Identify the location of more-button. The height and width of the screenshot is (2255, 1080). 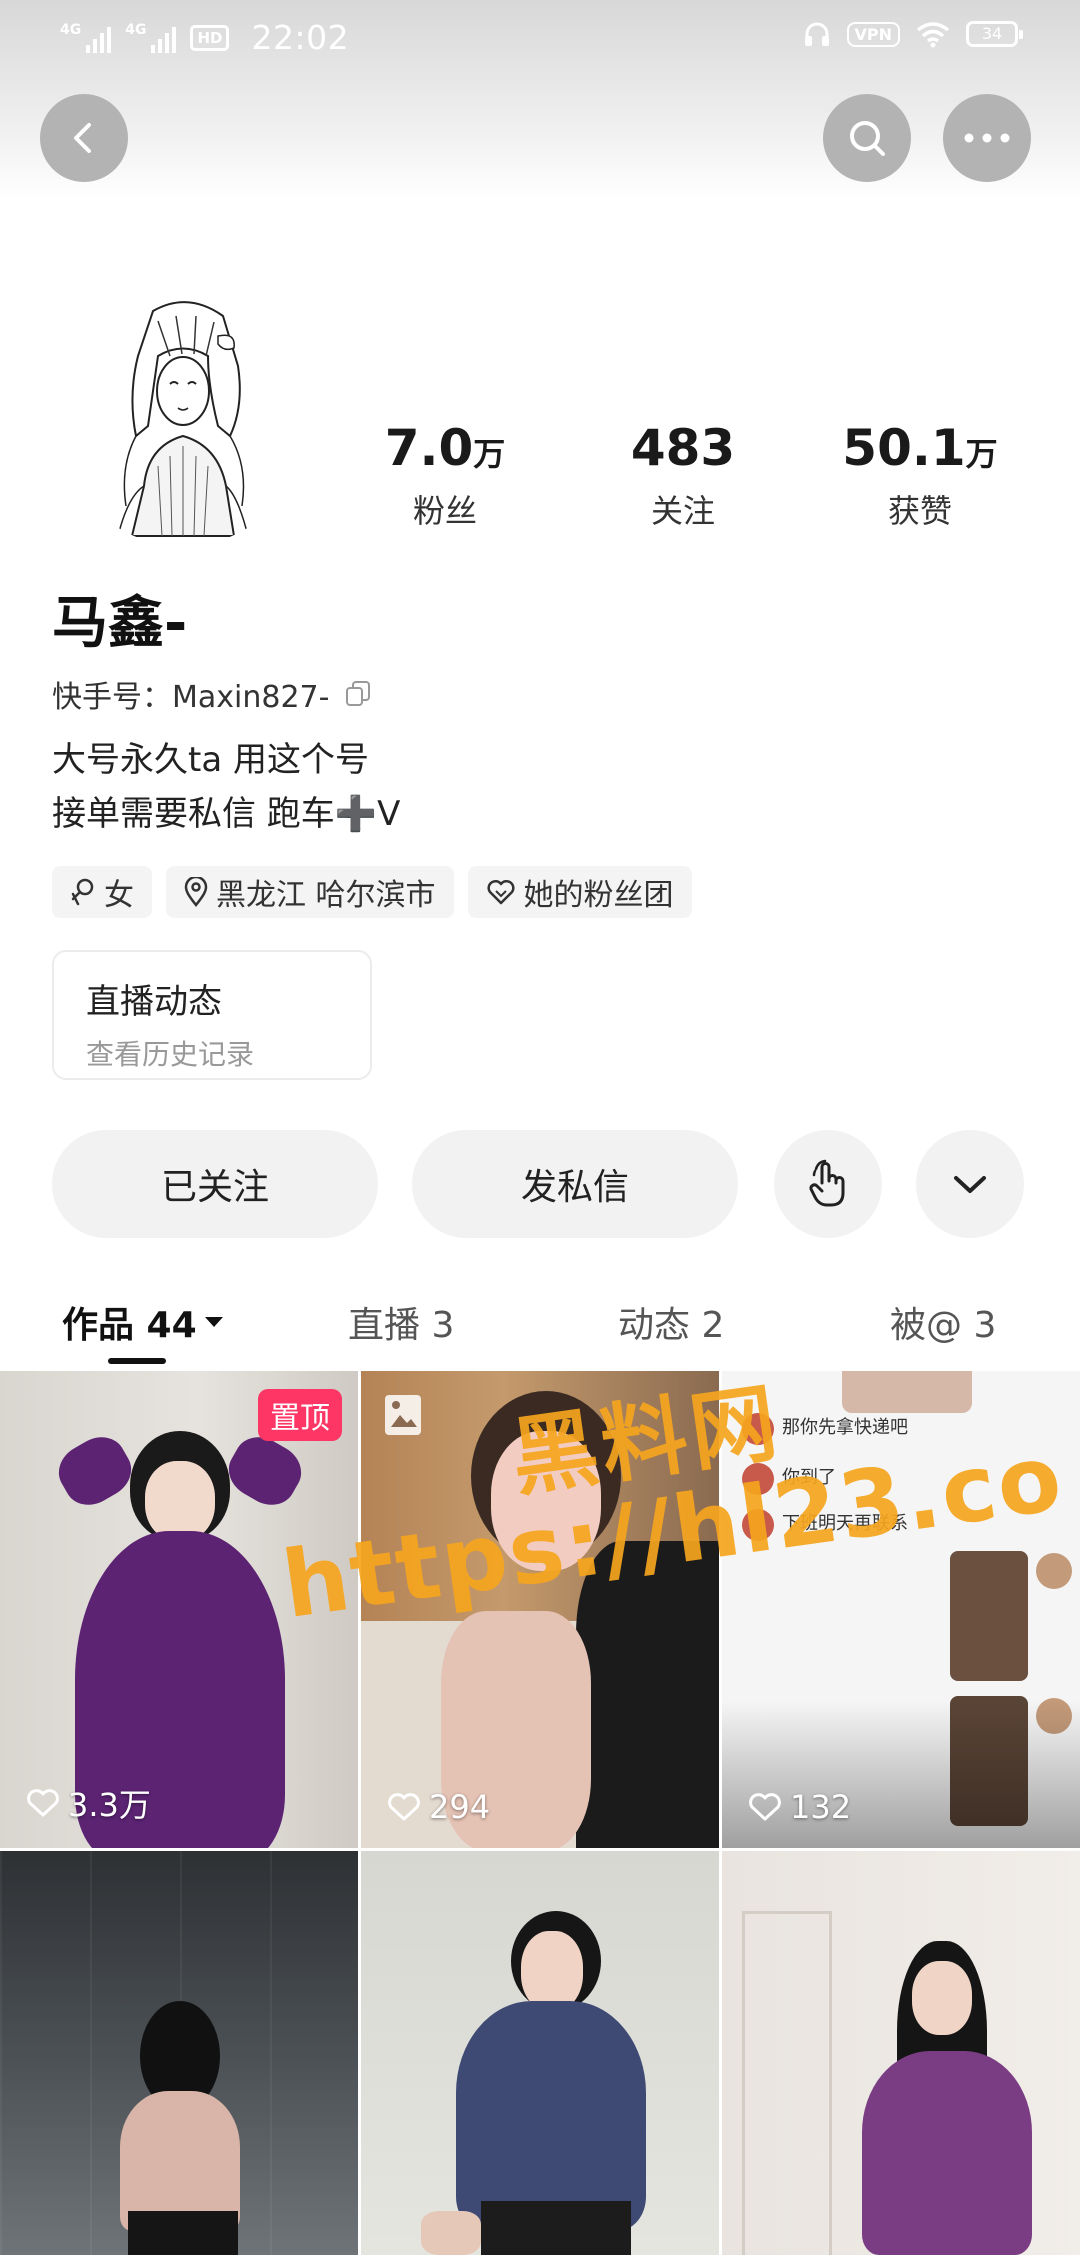
(987, 138).